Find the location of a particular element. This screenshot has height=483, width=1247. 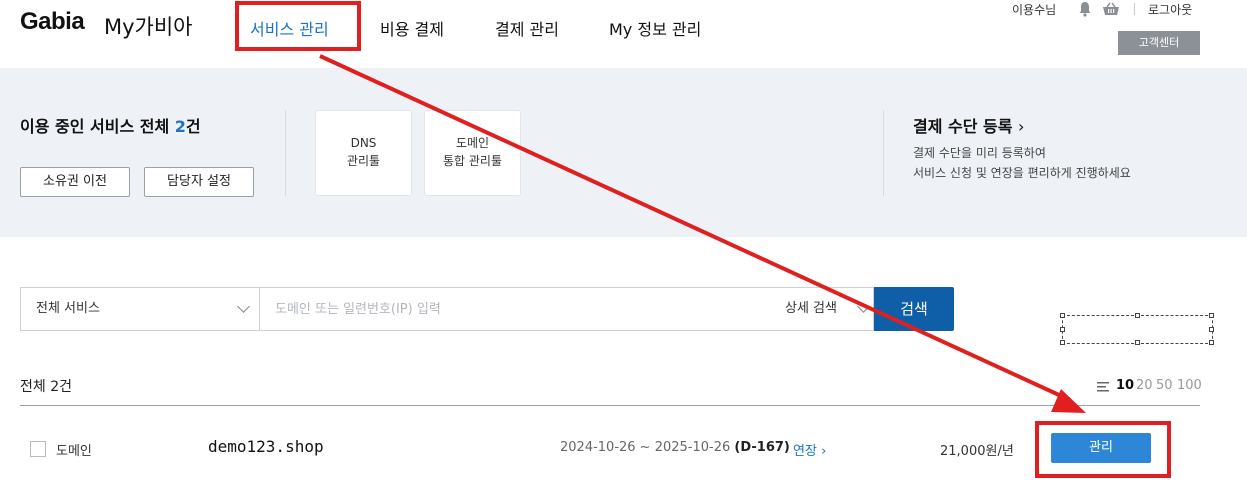

customer-center-button: 고객센터 is located at coordinates (1159, 43).